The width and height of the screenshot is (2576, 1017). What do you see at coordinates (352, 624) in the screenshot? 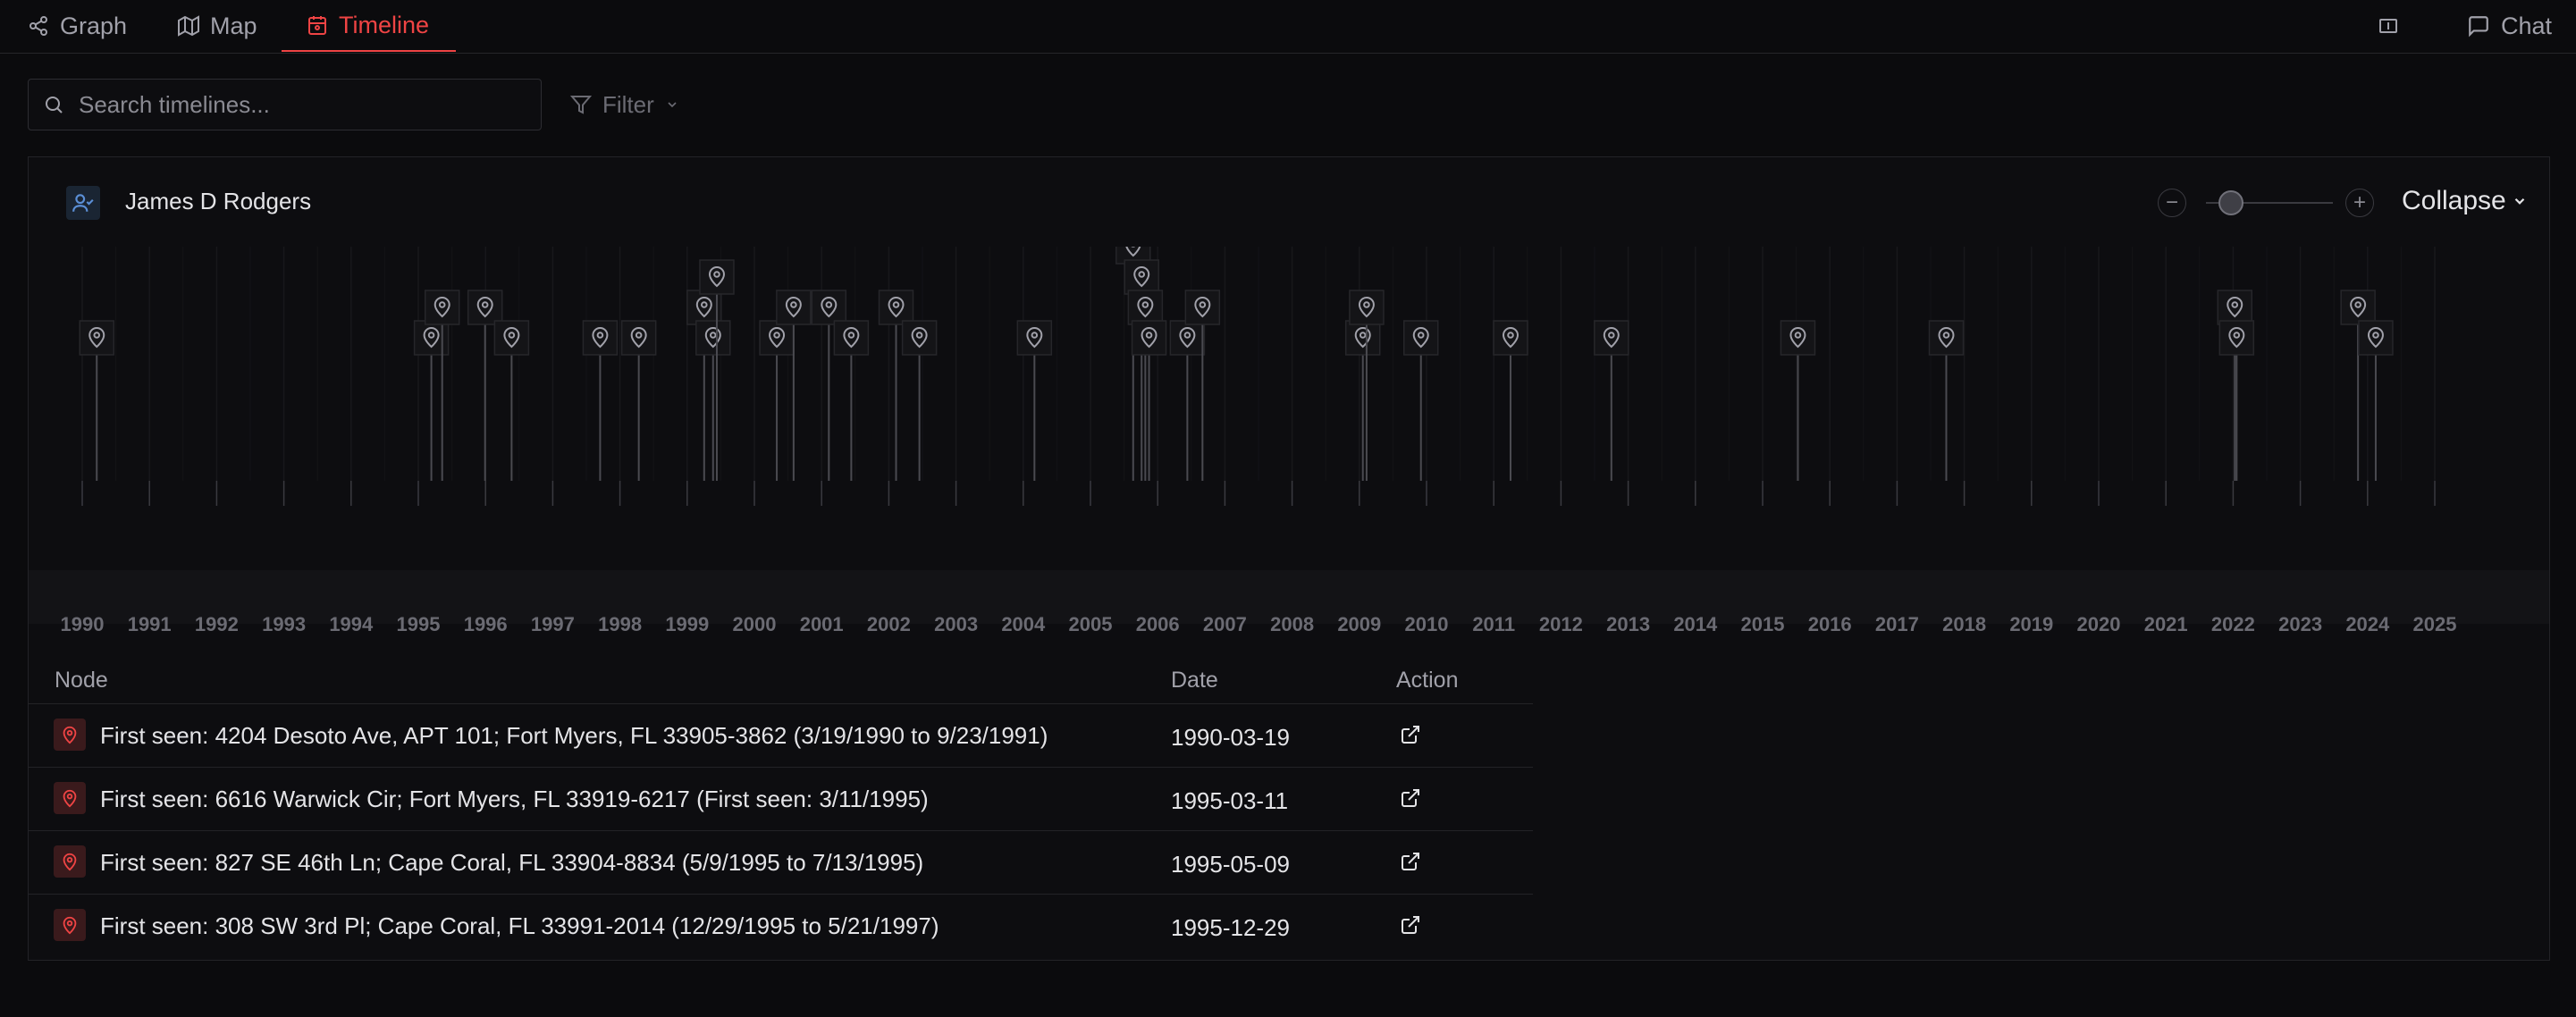
I see `year-label: 1994` at bounding box center [352, 624].